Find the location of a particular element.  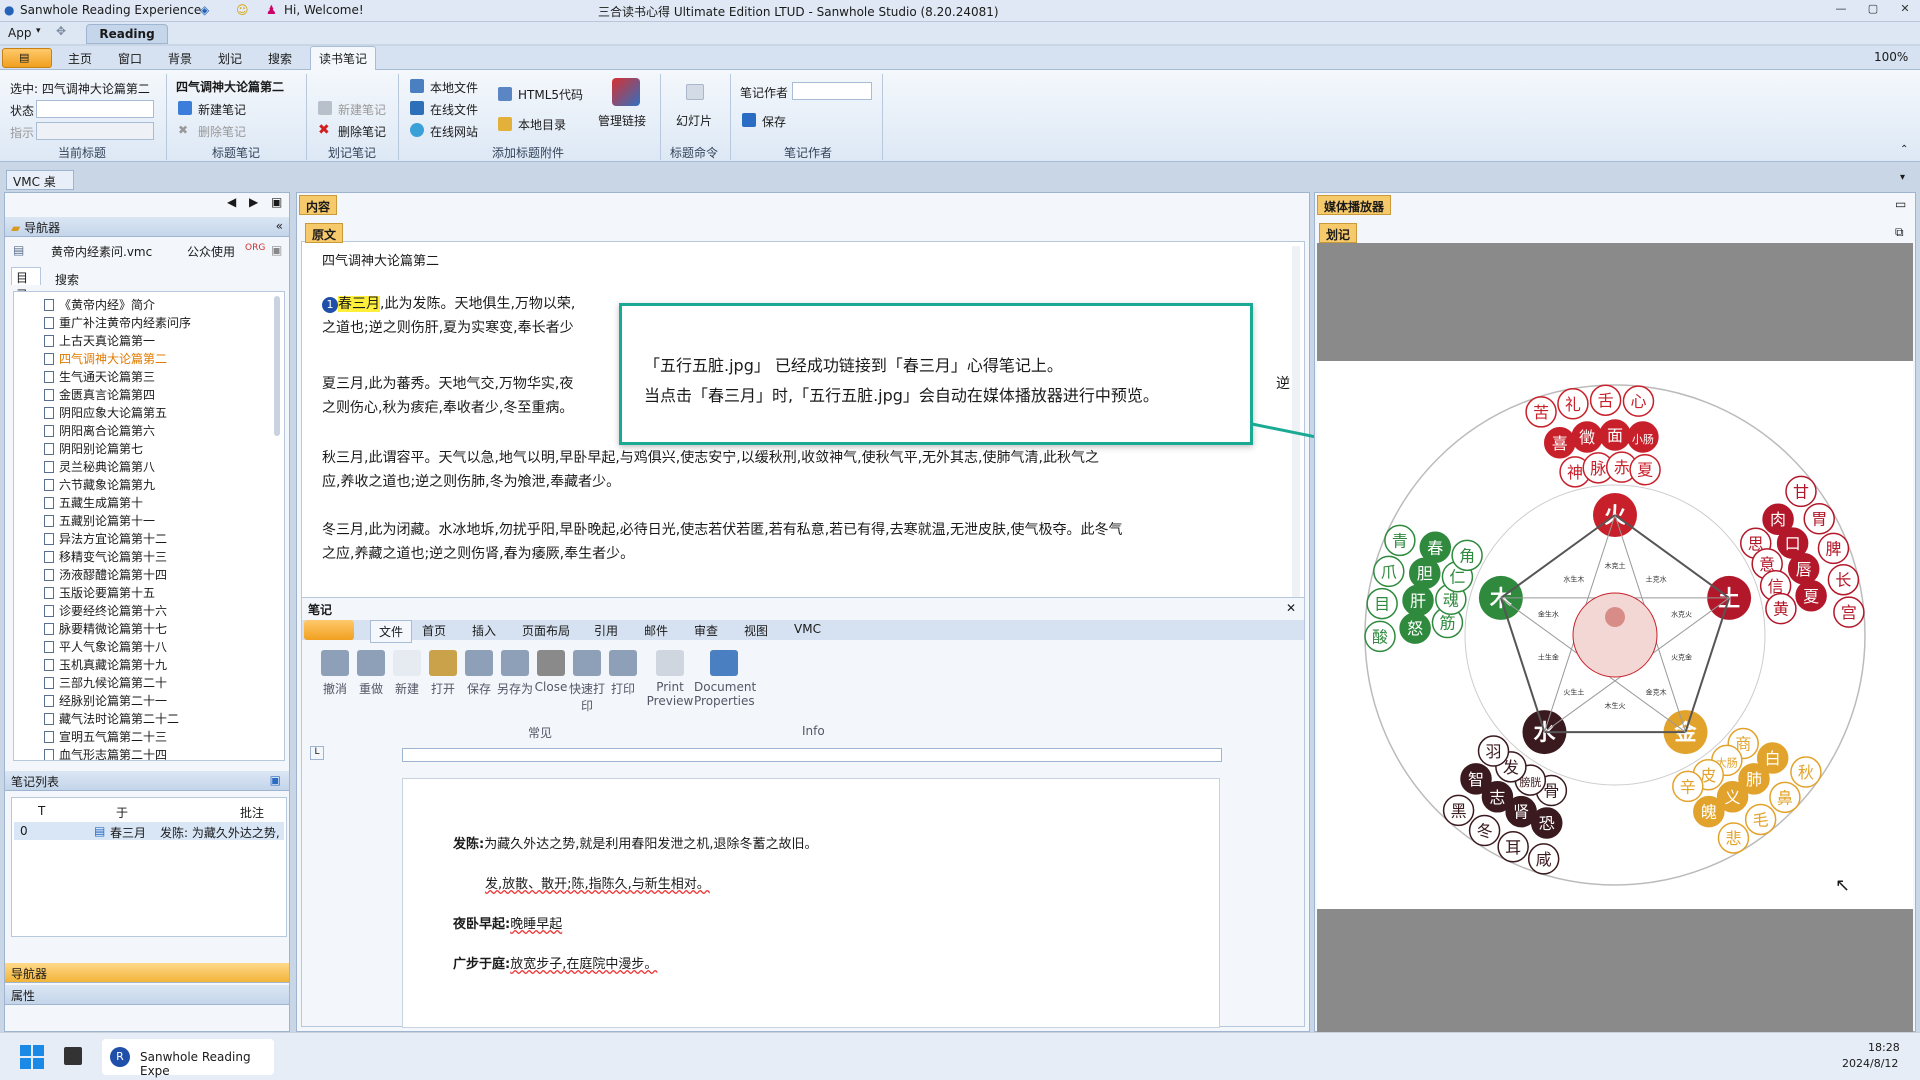

emoji-icon: ☺ is located at coordinates (242, 10).